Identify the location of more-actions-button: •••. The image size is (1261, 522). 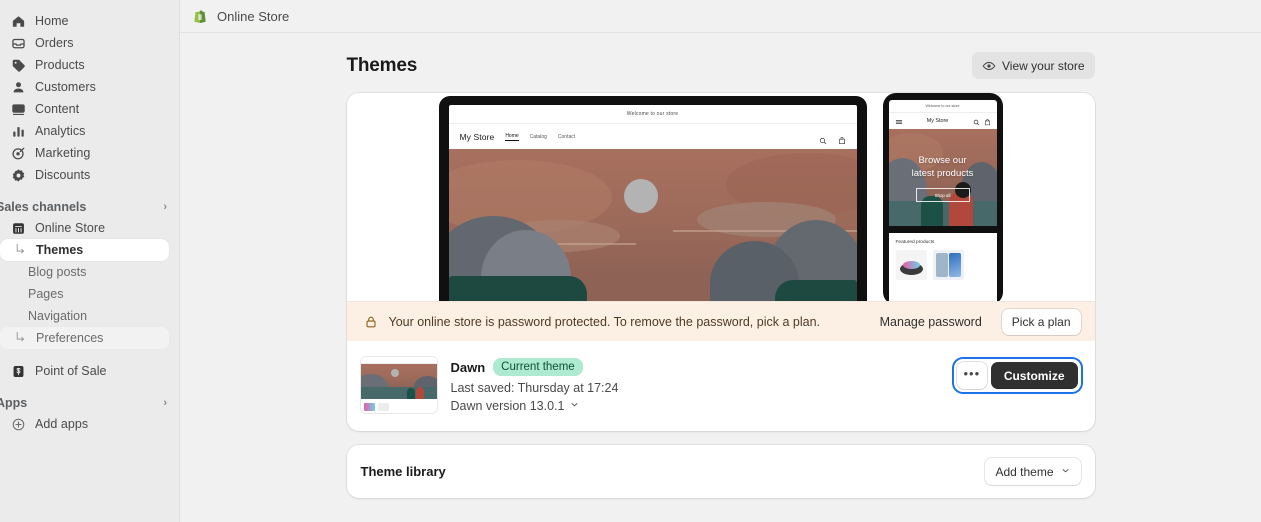
(971, 375).